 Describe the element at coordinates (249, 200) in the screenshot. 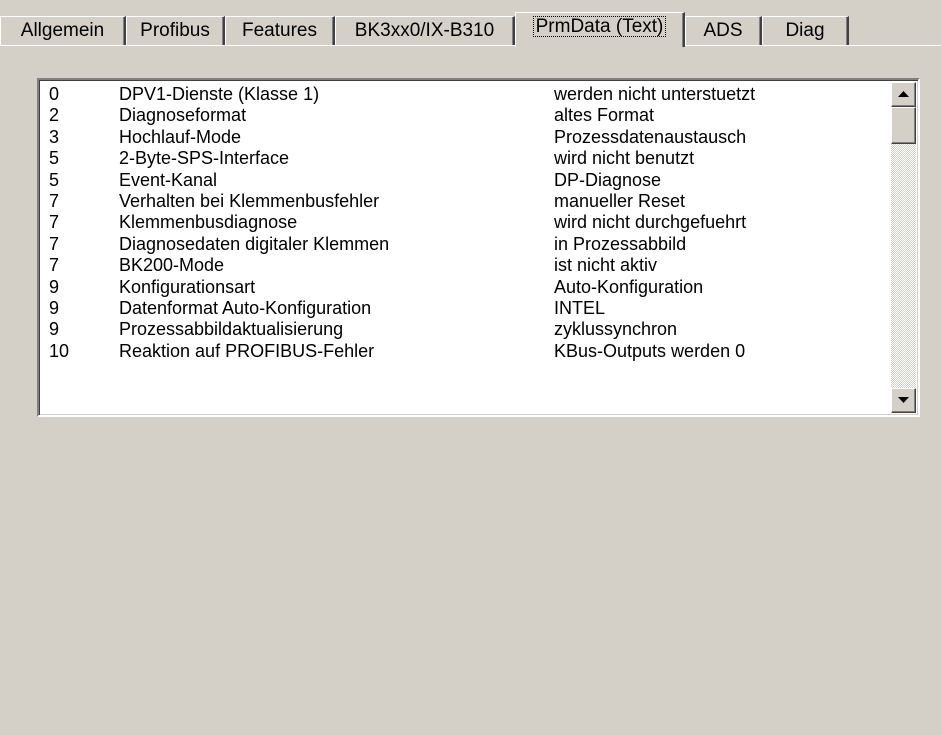

I see `param-name: Verhalten bei Klemmenbusfehler` at that location.